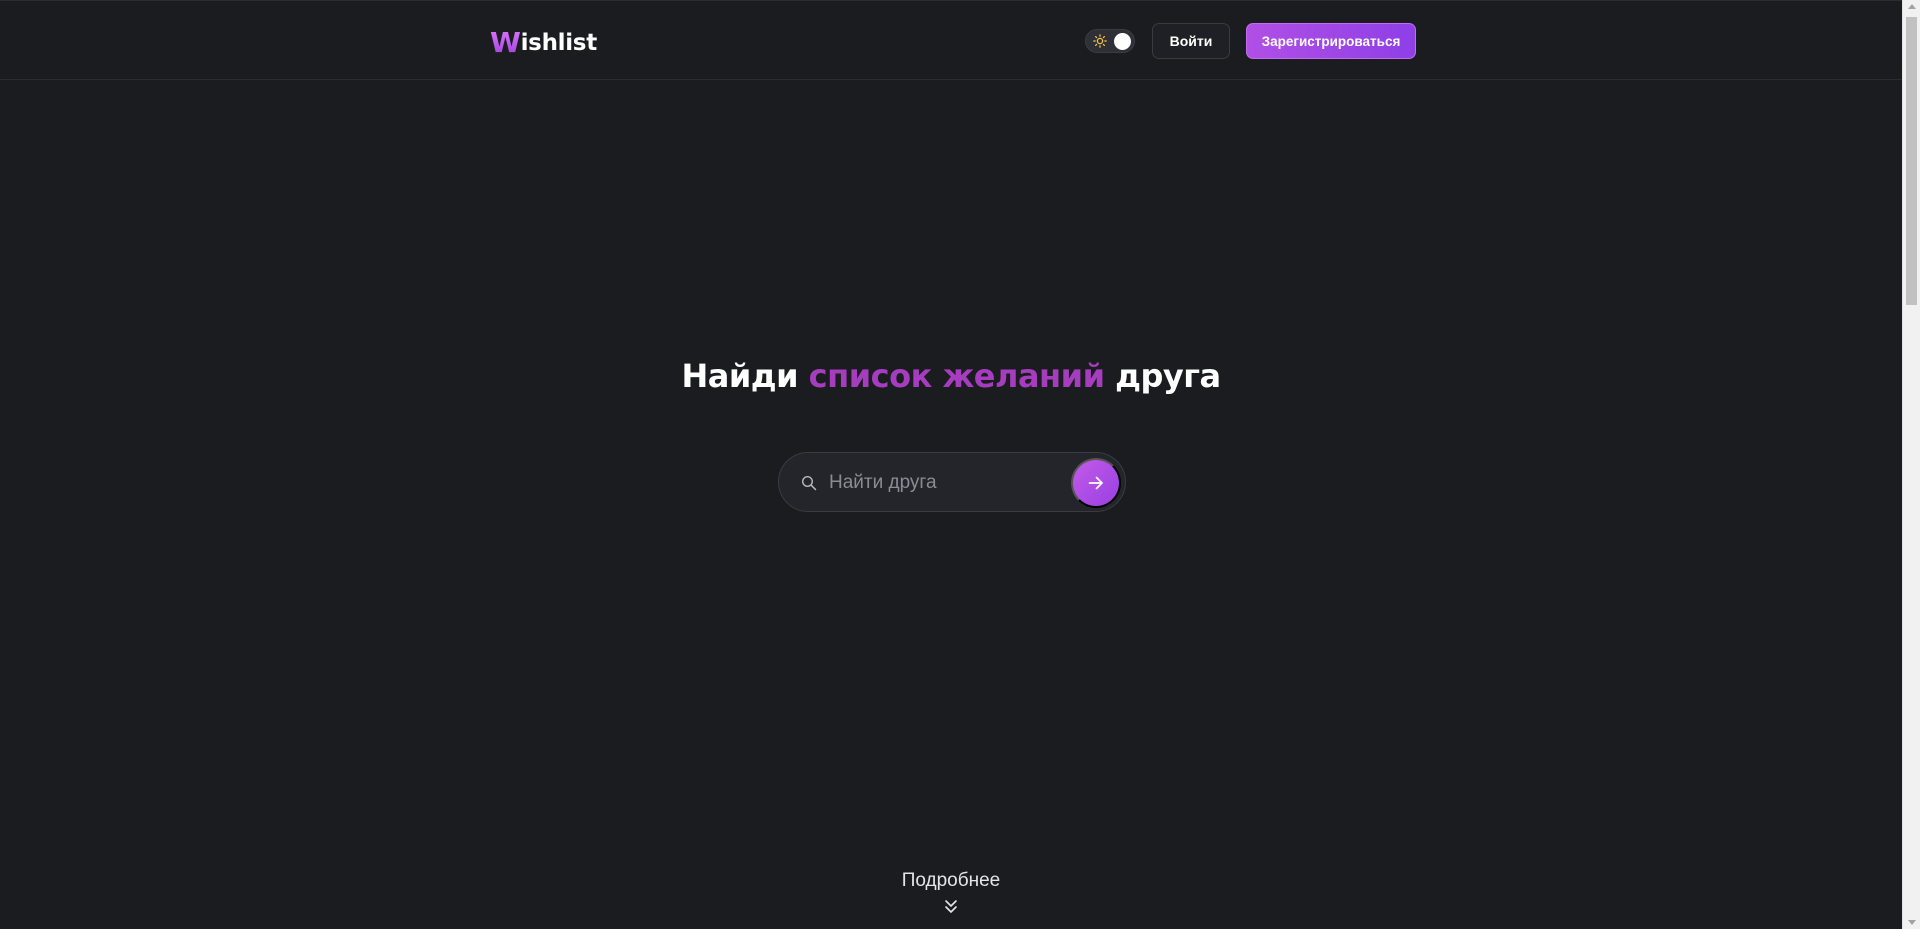  I want to click on search-input, so click(939, 483).